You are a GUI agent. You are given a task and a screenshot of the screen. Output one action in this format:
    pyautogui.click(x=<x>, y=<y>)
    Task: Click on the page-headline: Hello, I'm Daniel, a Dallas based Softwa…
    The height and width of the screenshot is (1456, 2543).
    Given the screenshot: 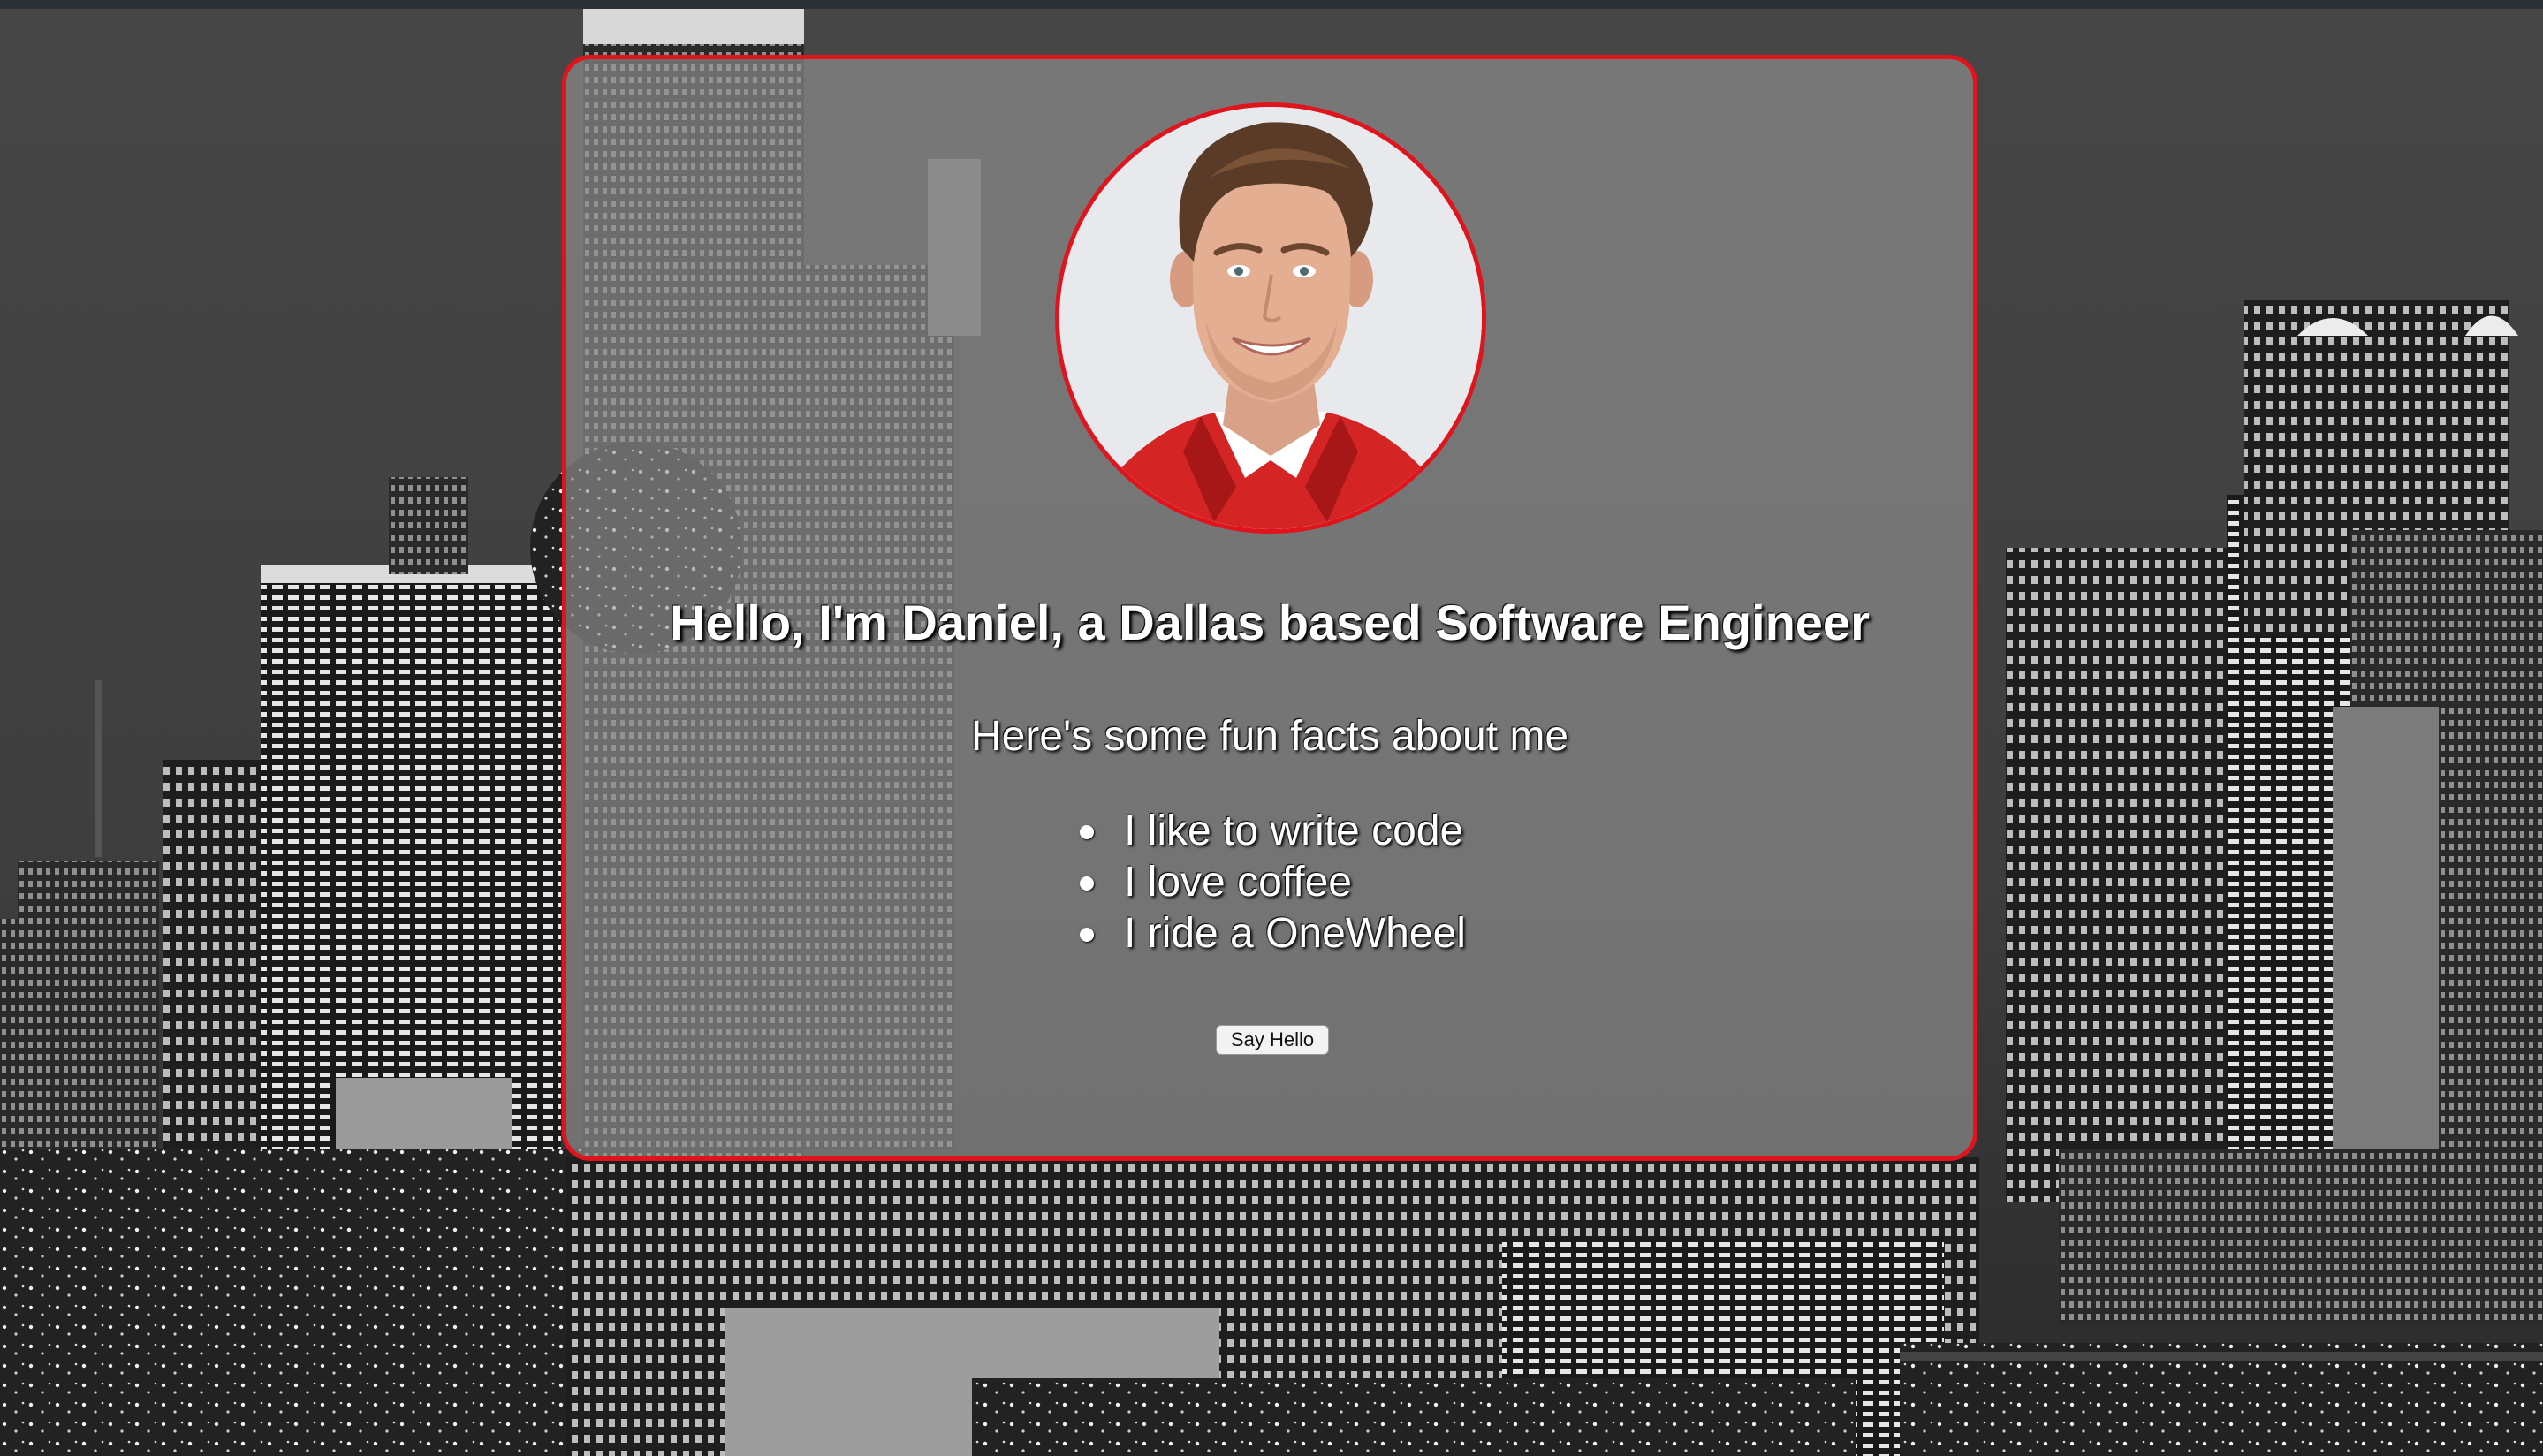 What is the action you would take?
    pyautogui.click(x=1270, y=622)
    